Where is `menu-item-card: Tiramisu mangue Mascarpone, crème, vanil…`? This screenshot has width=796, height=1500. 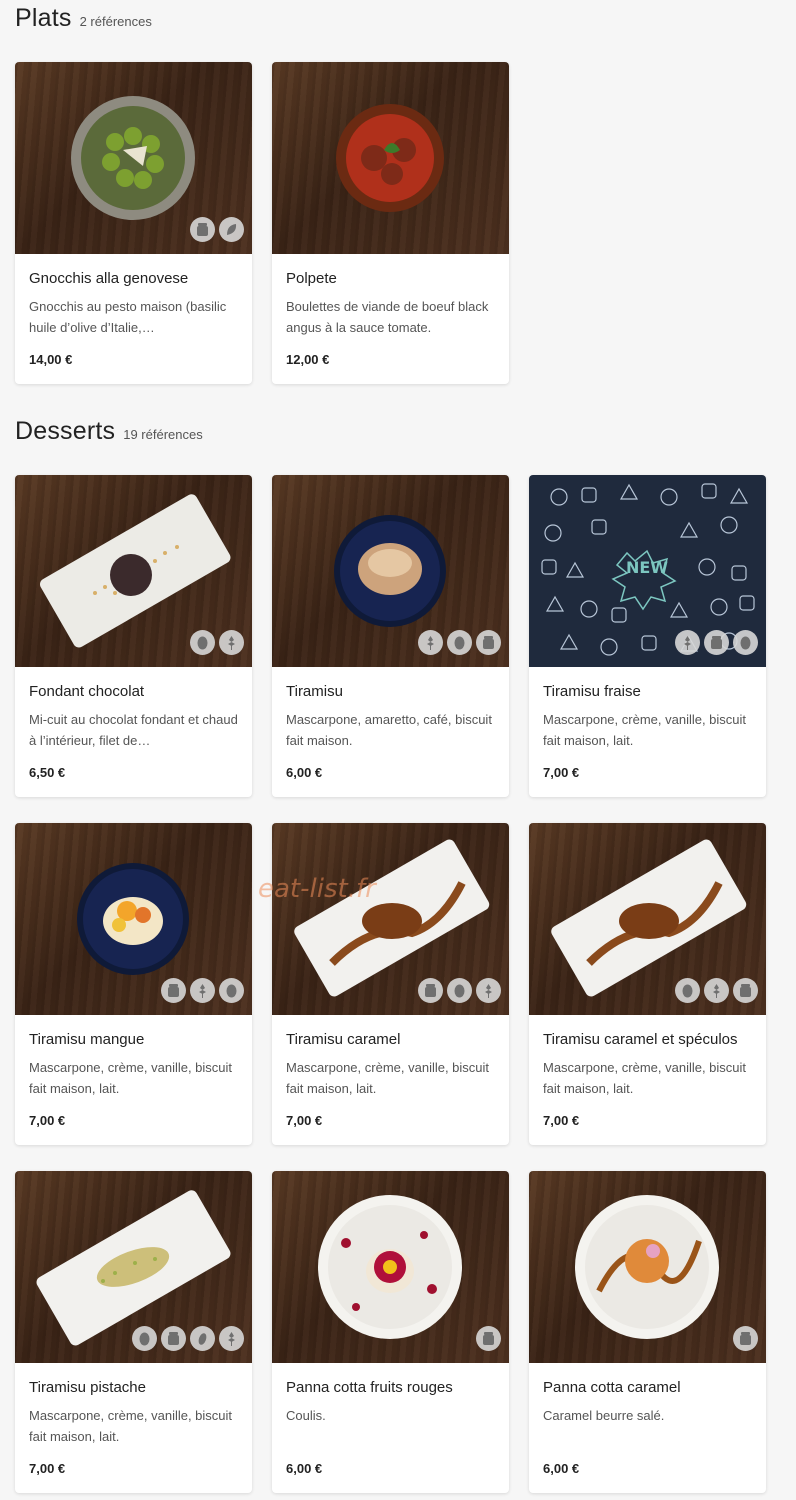 menu-item-card: Tiramisu mangue Mascarpone, crème, vanil… is located at coordinates (133, 984).